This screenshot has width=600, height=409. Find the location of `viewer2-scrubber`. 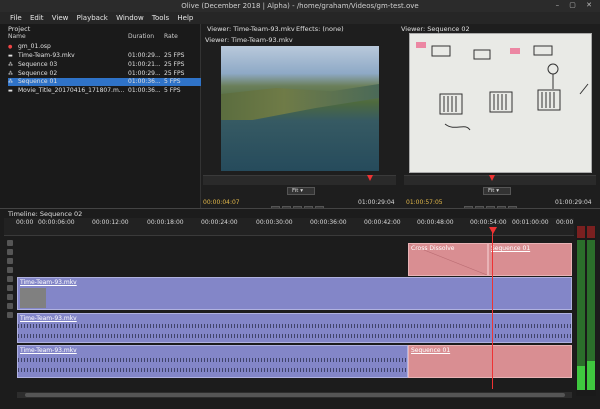

viewer2-scrubber is located at coordinates (500, 180).